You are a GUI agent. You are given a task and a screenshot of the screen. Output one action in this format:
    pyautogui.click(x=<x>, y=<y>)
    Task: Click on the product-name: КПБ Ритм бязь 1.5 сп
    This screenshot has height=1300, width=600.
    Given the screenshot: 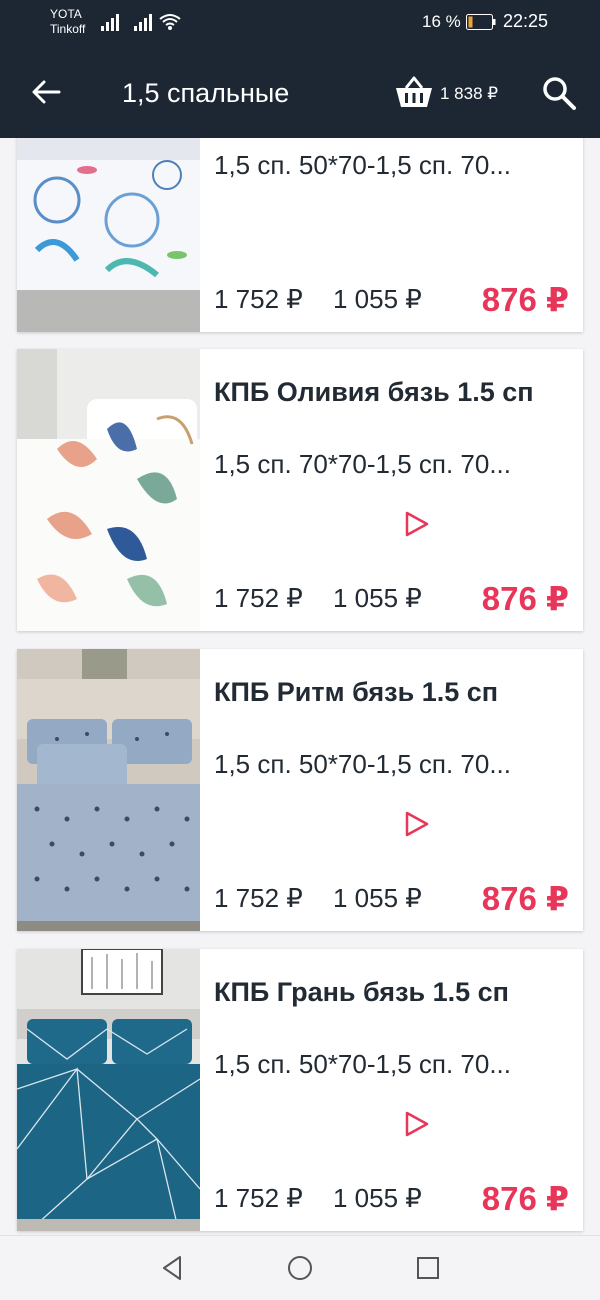 What is the action you would take?
    pyautogui.click(x=356, y=692)
    